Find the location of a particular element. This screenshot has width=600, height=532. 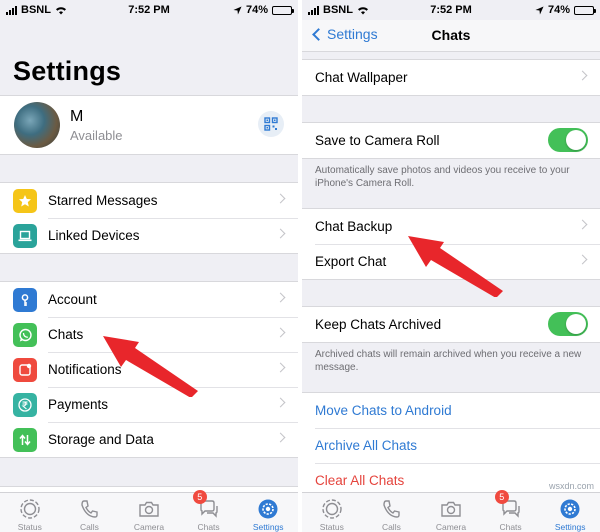

star-icon is located at coordinates (25, 201).